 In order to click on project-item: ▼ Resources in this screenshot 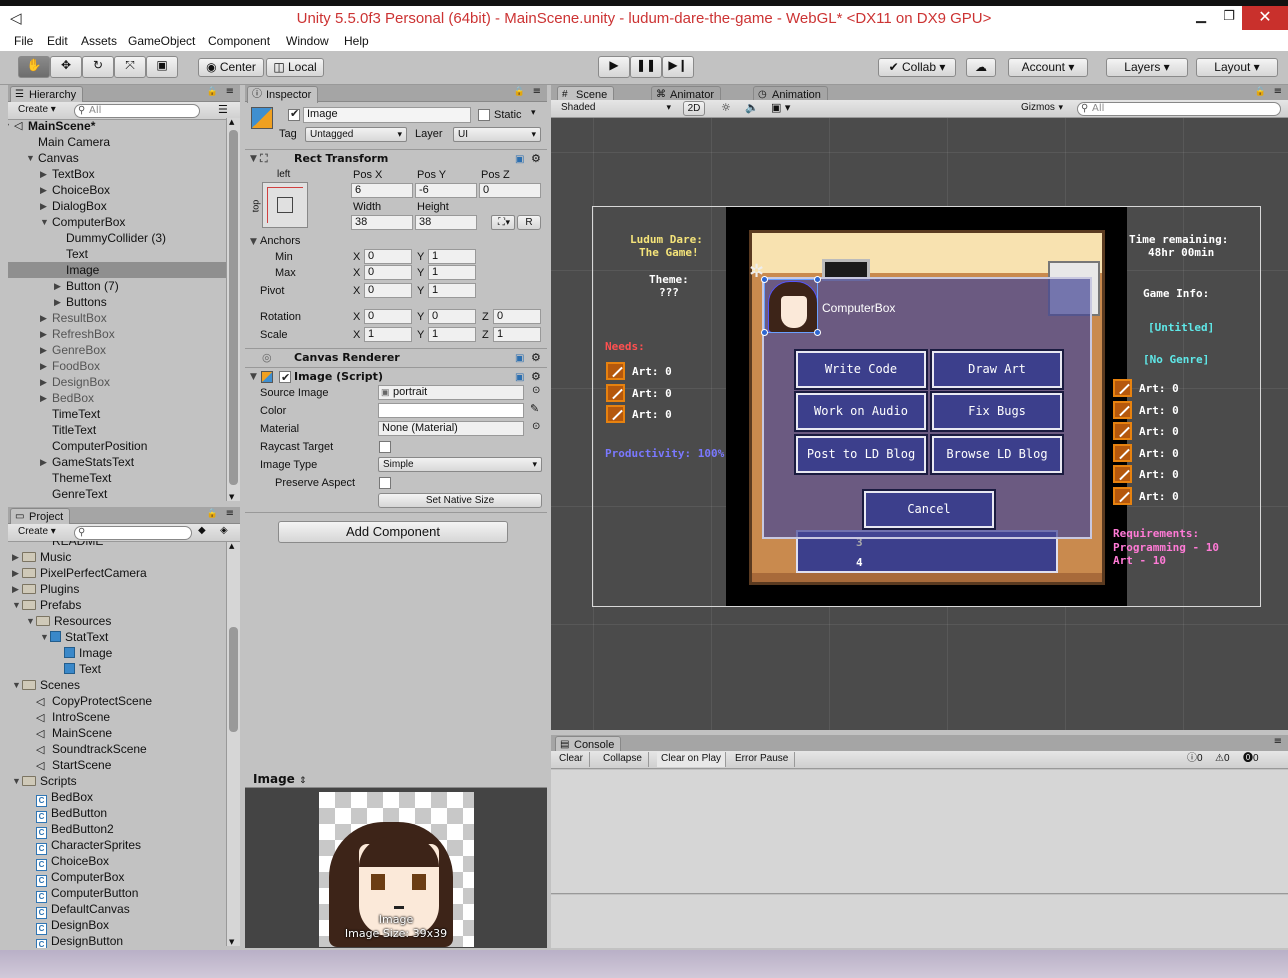, I will do `click(117, 621)`.